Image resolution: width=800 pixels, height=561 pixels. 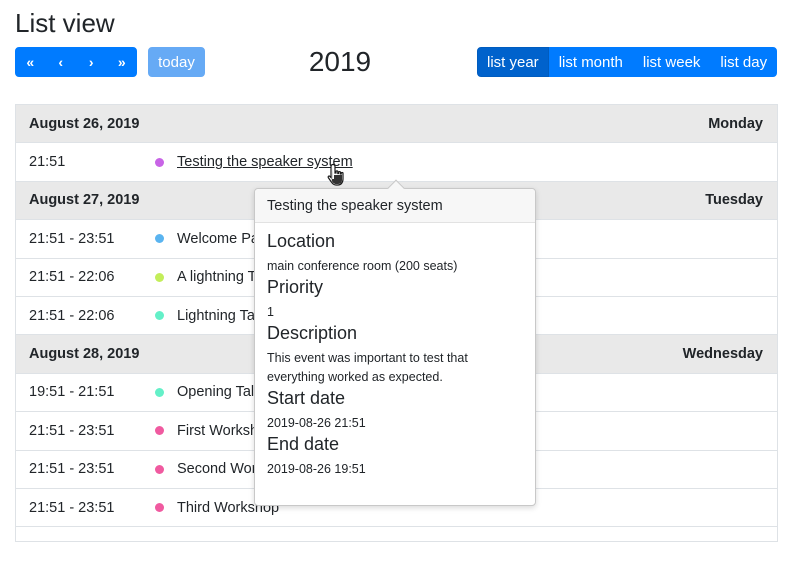 What do you see at coordinates (734, 200) in the screenshot?
I see `day-weekday: Tuesday` at bounding box center [734, 200].